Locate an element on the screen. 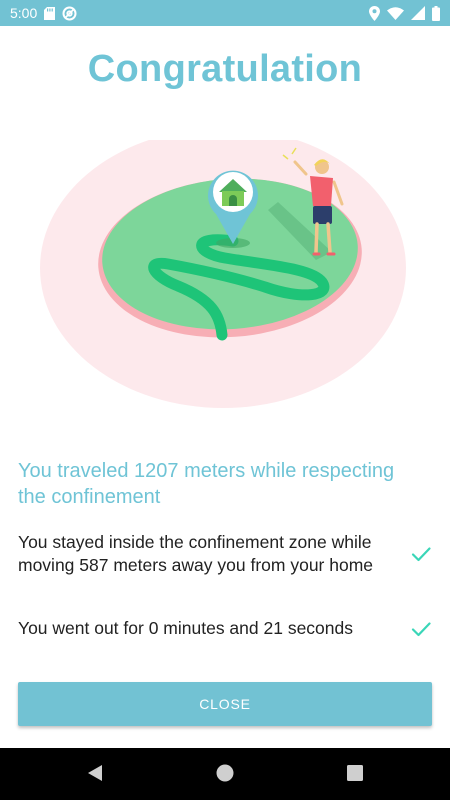 Image resolution: width=450 pixels, height=800 pixels. sd-card-icon is located at coordinates (50, 13).